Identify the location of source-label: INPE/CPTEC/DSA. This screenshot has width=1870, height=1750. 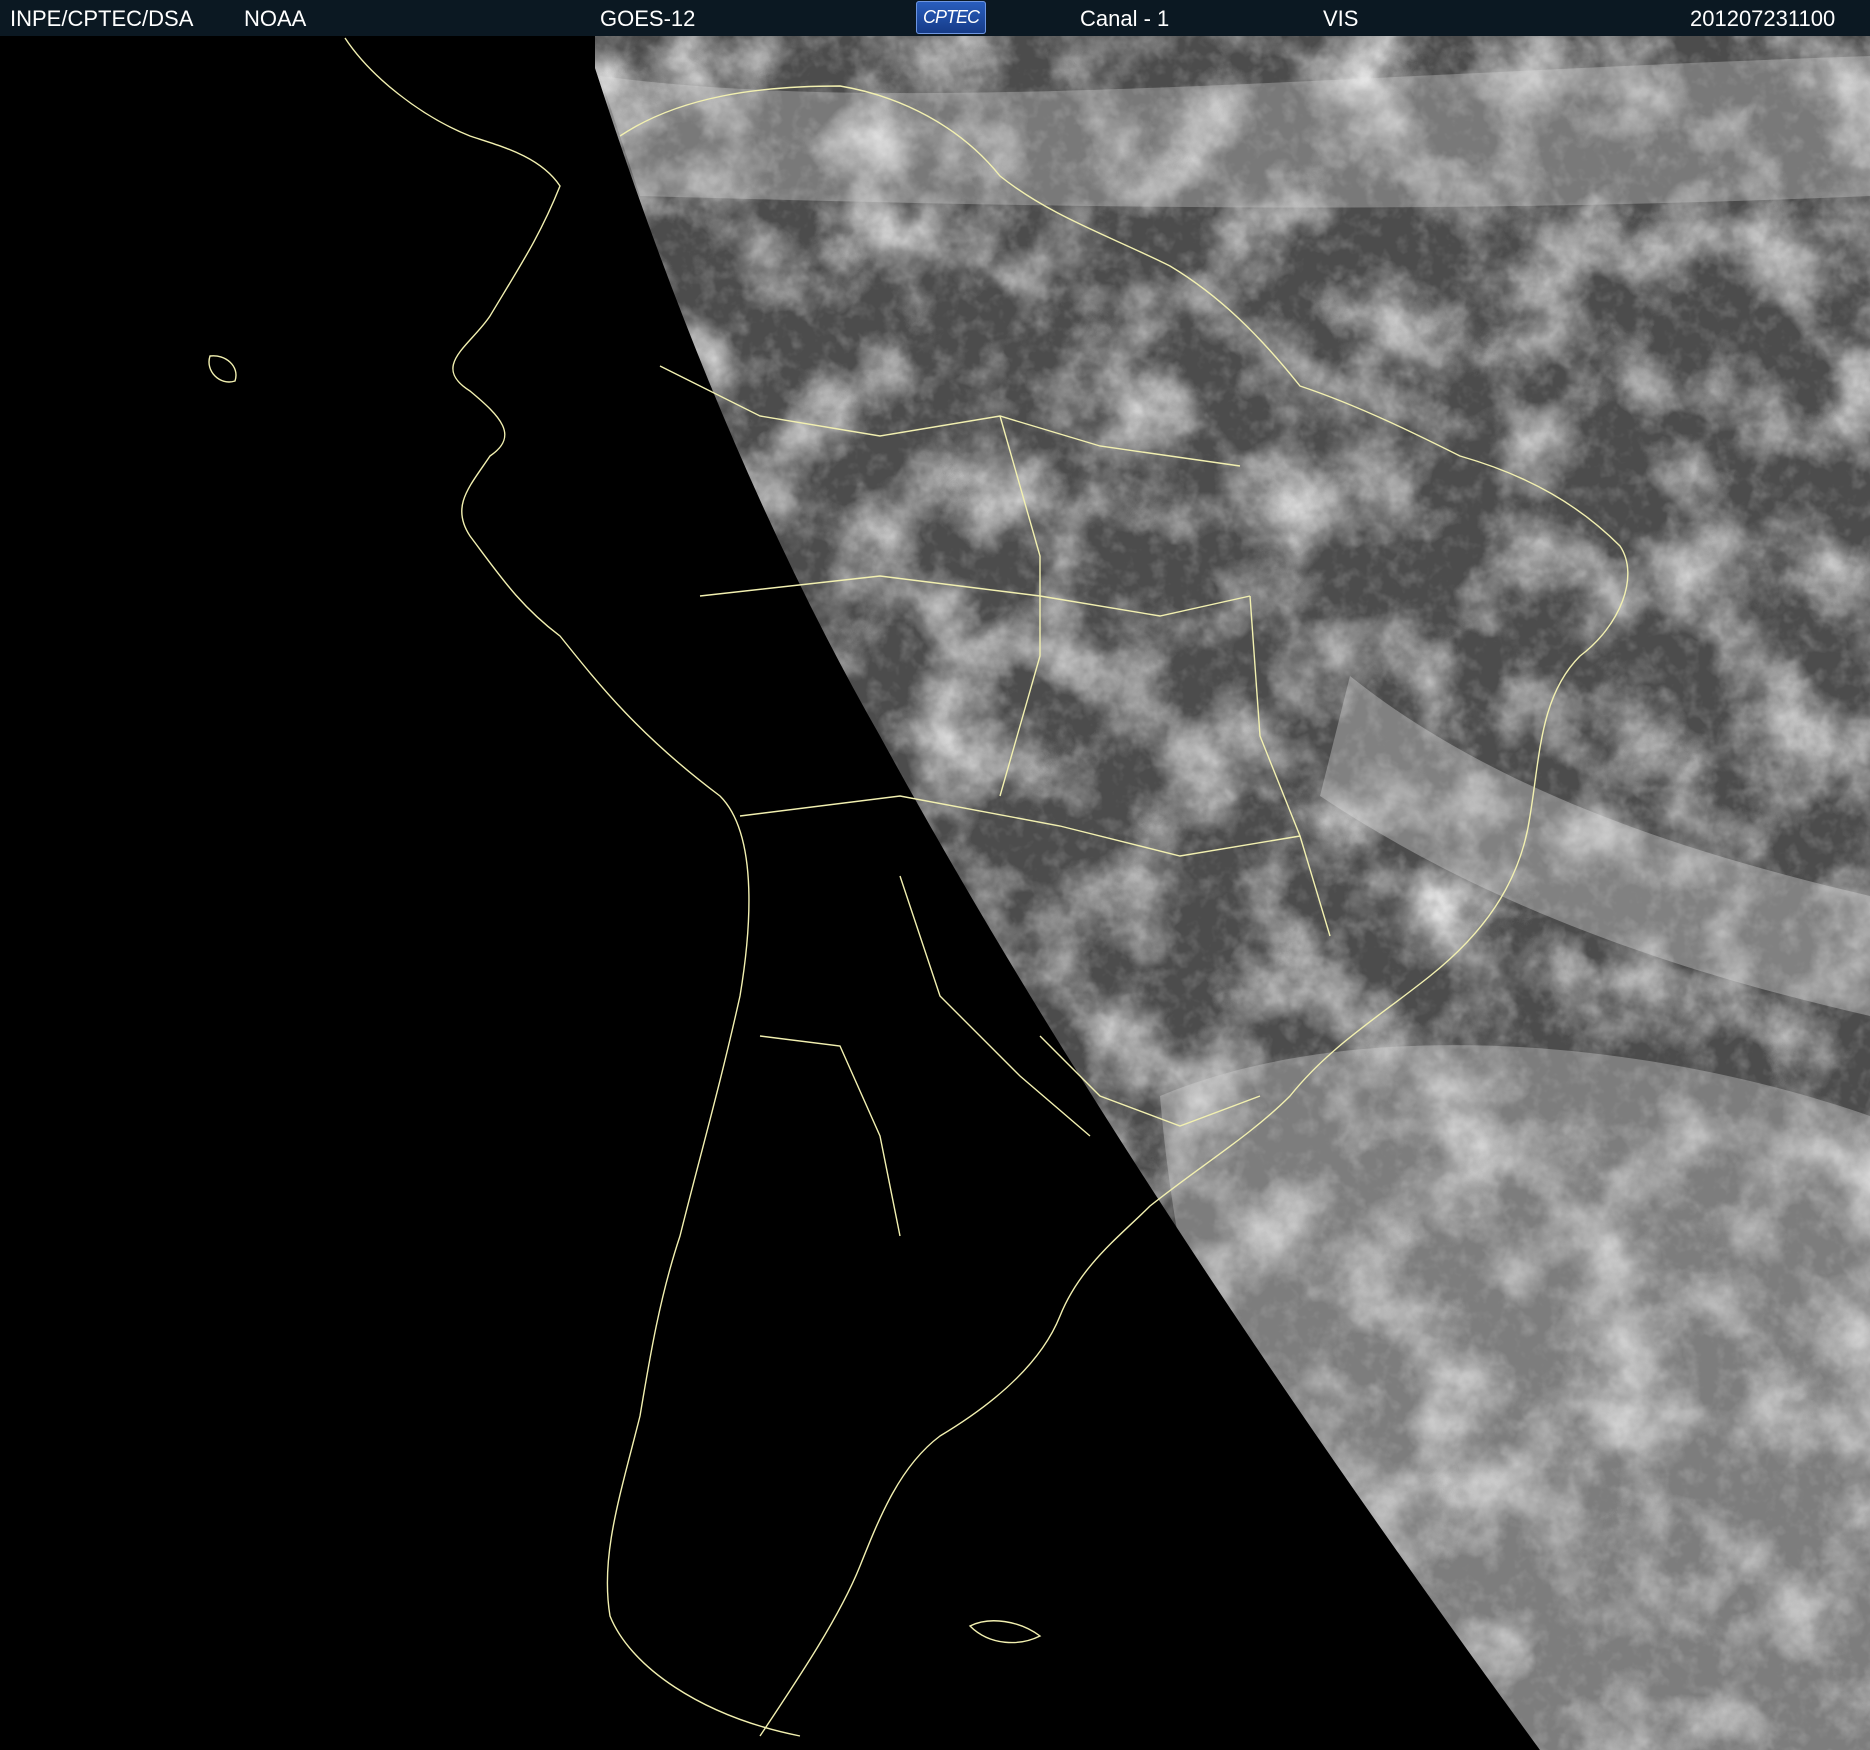
(102, 18).